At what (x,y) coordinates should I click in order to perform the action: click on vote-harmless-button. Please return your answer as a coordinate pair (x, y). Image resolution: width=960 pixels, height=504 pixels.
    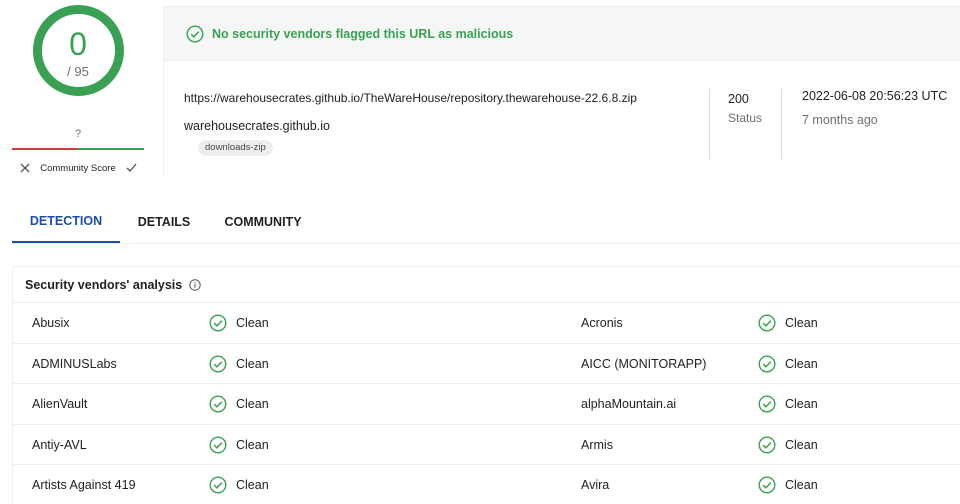
    Looking at the image, I should click on (131, 168).